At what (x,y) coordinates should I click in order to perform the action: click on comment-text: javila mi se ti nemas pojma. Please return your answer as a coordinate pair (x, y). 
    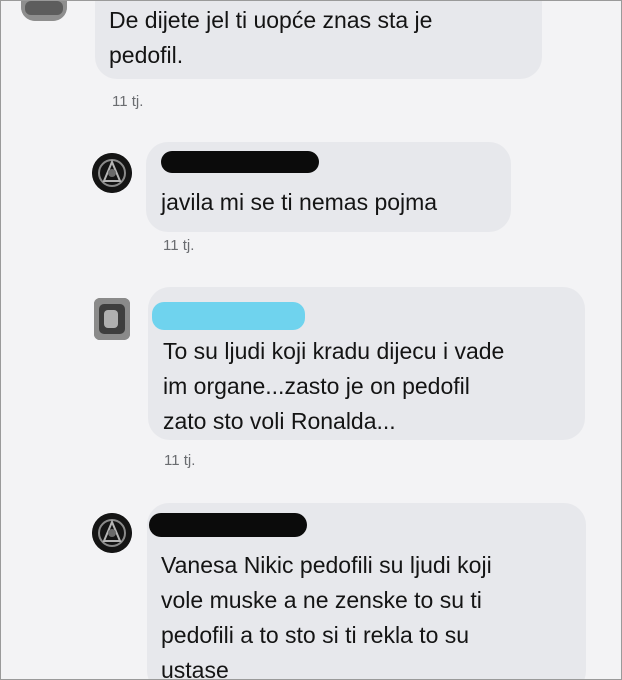
    Looking at the image, I should click on (299, 202).